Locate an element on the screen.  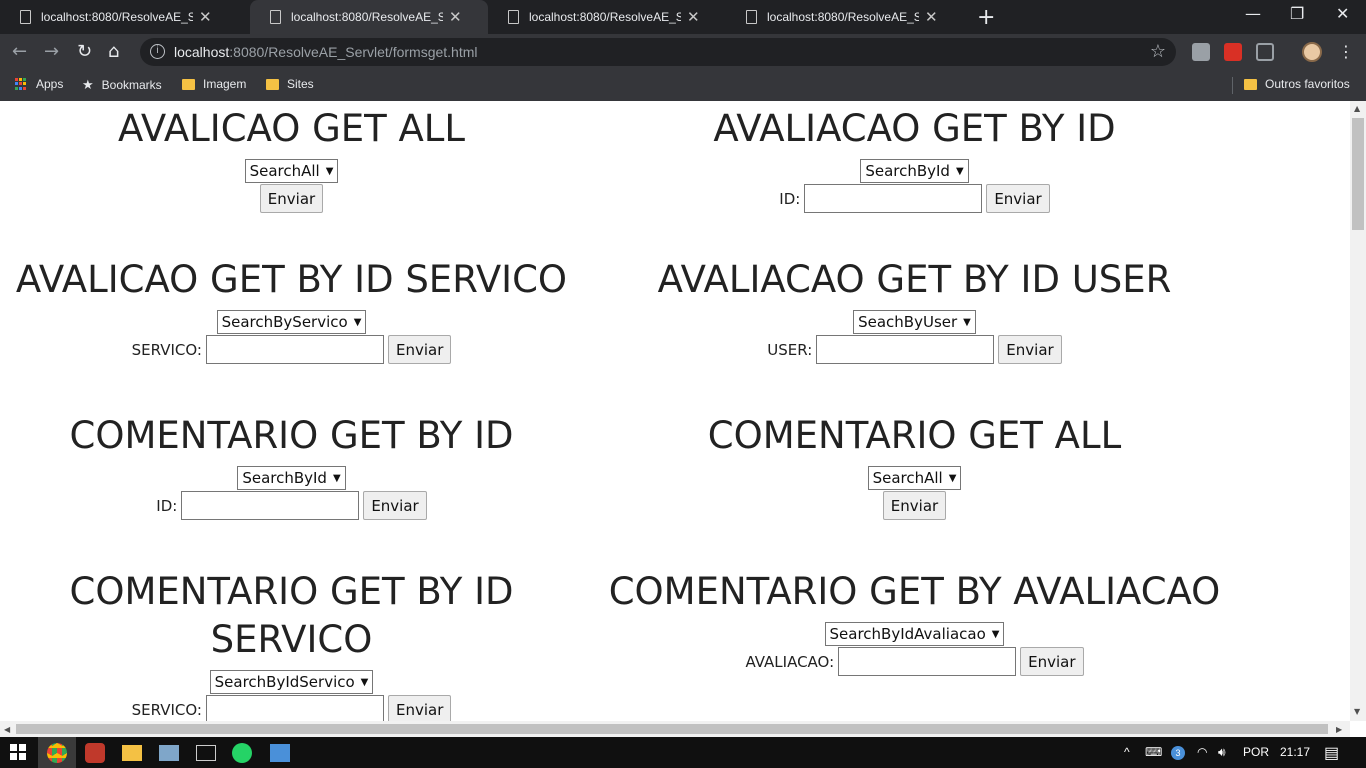
browser-tab-1: localhost:8080/ResolveAE_Servlet ✕ is located at coordinates (125, 17).